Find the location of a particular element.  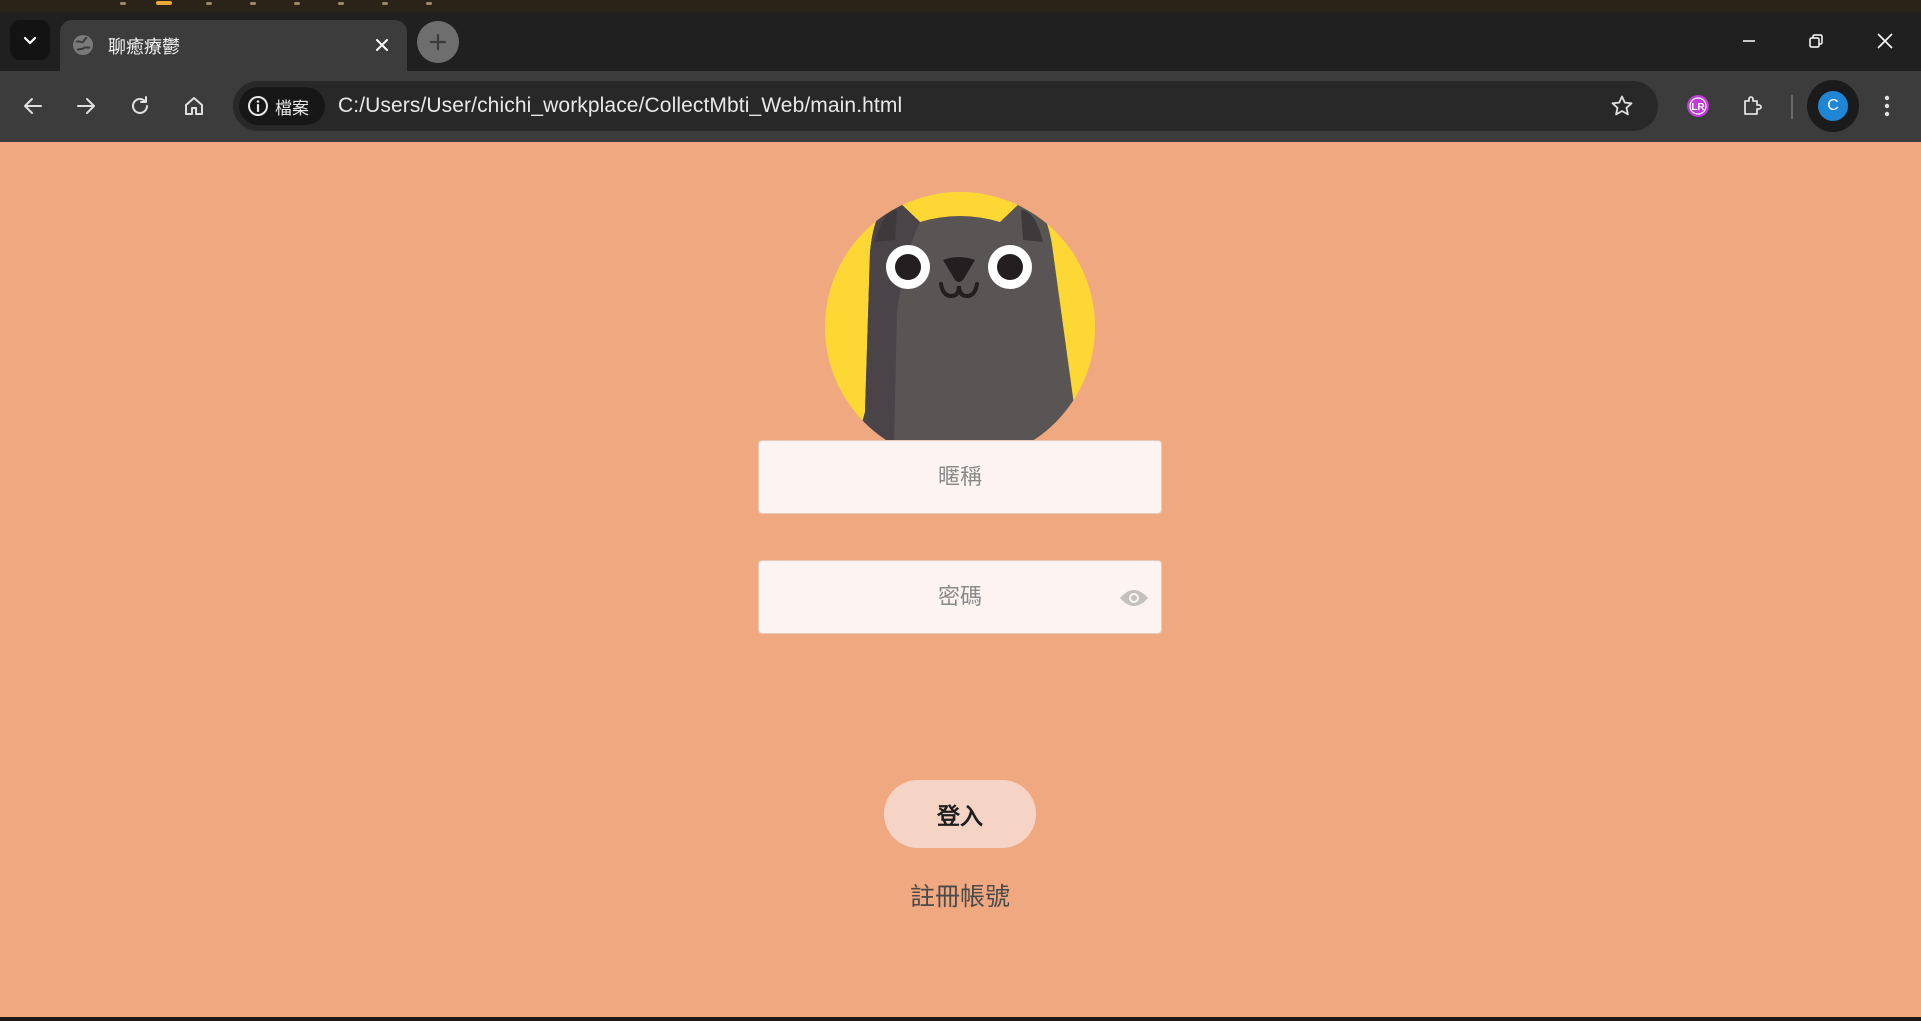

tab-search-button is located at coordinates (30, 40).